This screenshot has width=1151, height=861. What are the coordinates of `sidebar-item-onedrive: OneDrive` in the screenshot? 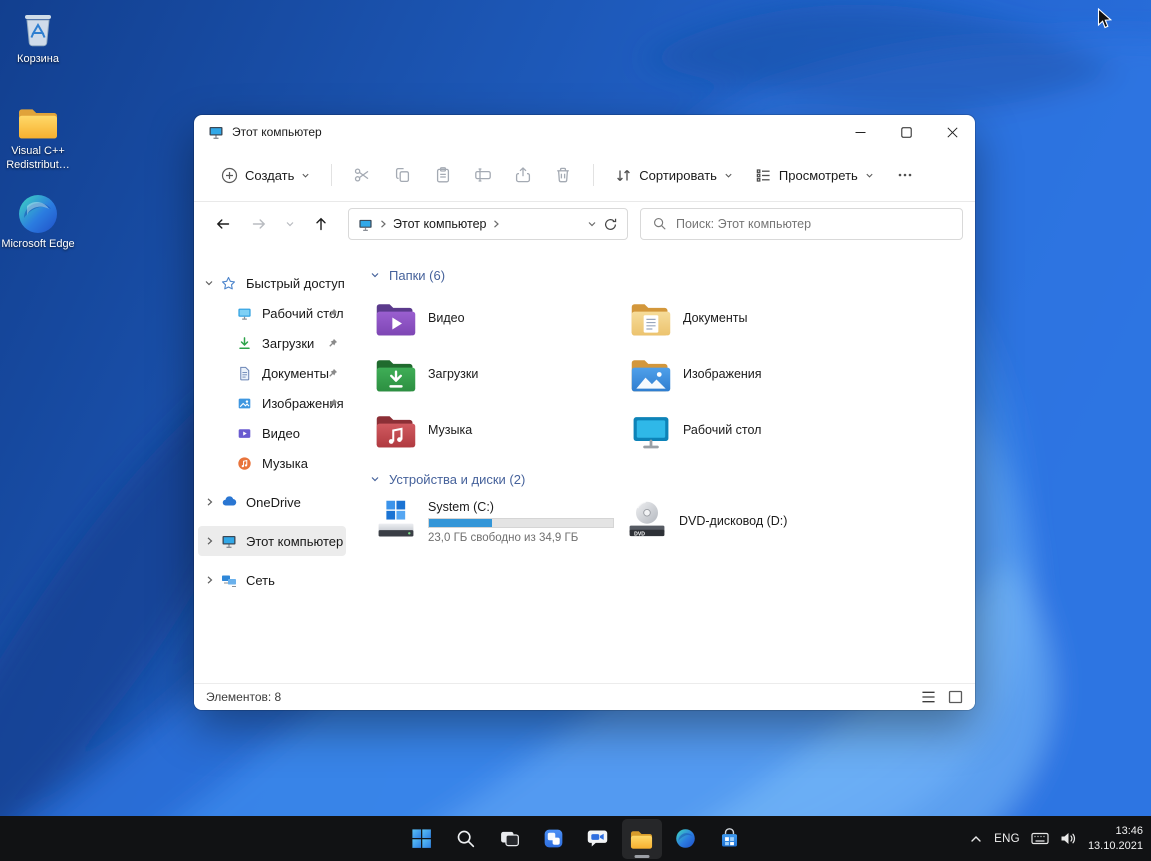 It's located at (272, 502).